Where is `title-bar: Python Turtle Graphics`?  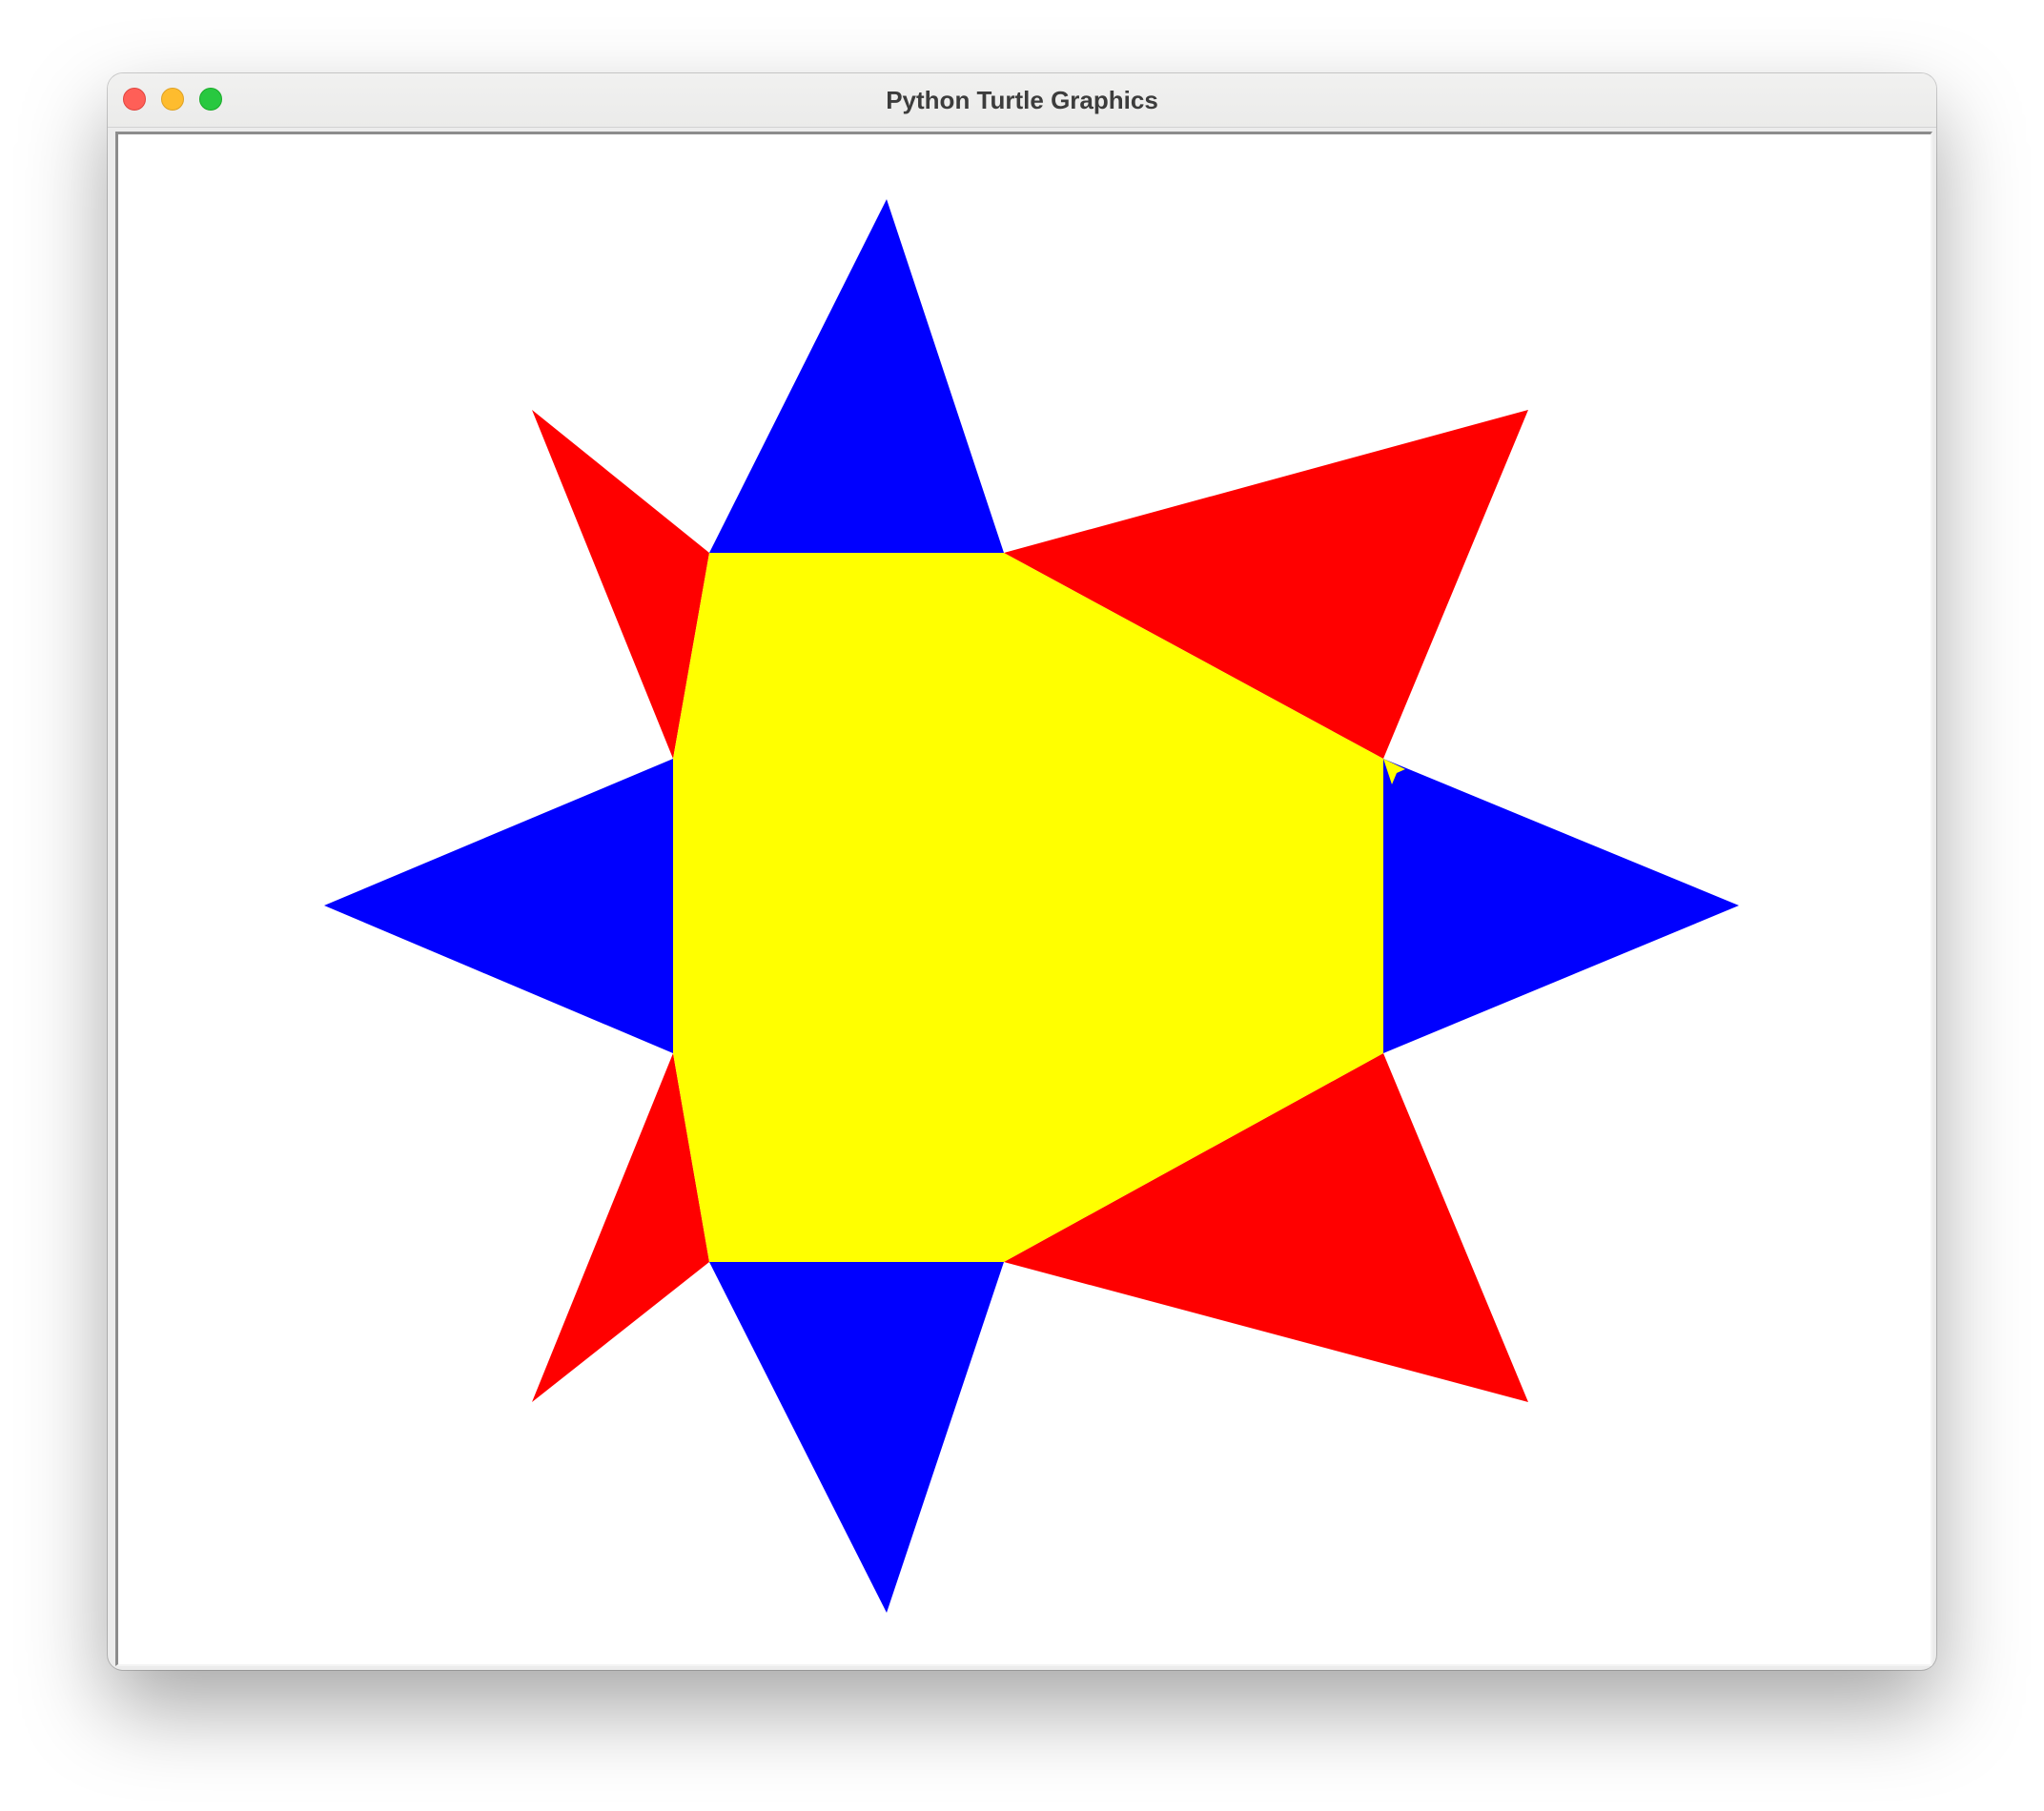
title-bar: Python Turtle Graphics is located at coordinates (1022, 100).